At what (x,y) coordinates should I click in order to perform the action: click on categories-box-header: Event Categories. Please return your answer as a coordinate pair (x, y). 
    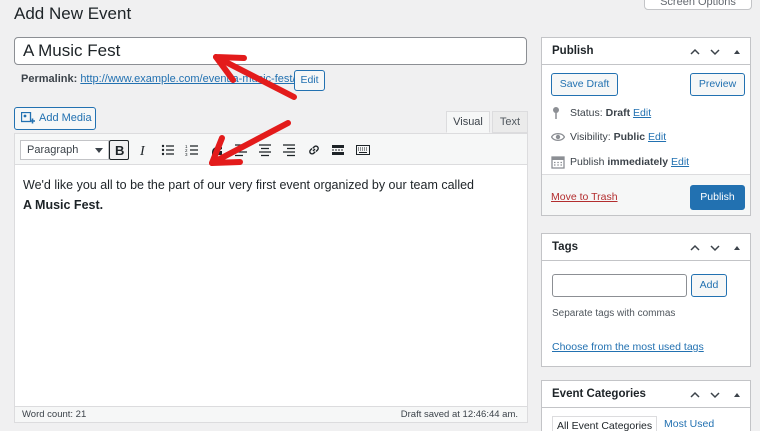
    Looking at the image, I should click on (646, 394).